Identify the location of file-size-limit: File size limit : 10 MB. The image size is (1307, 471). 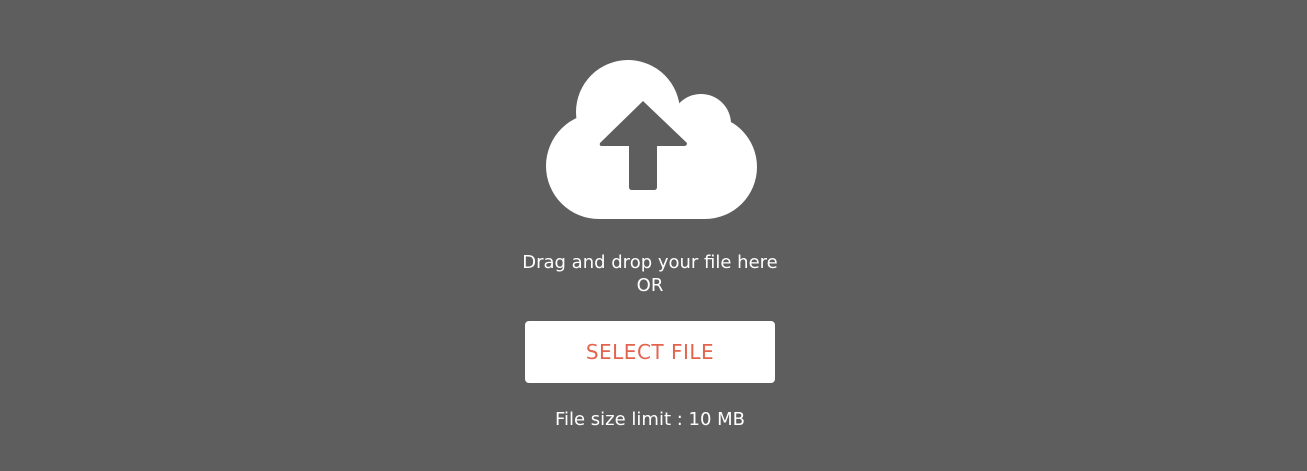
(650, 419).